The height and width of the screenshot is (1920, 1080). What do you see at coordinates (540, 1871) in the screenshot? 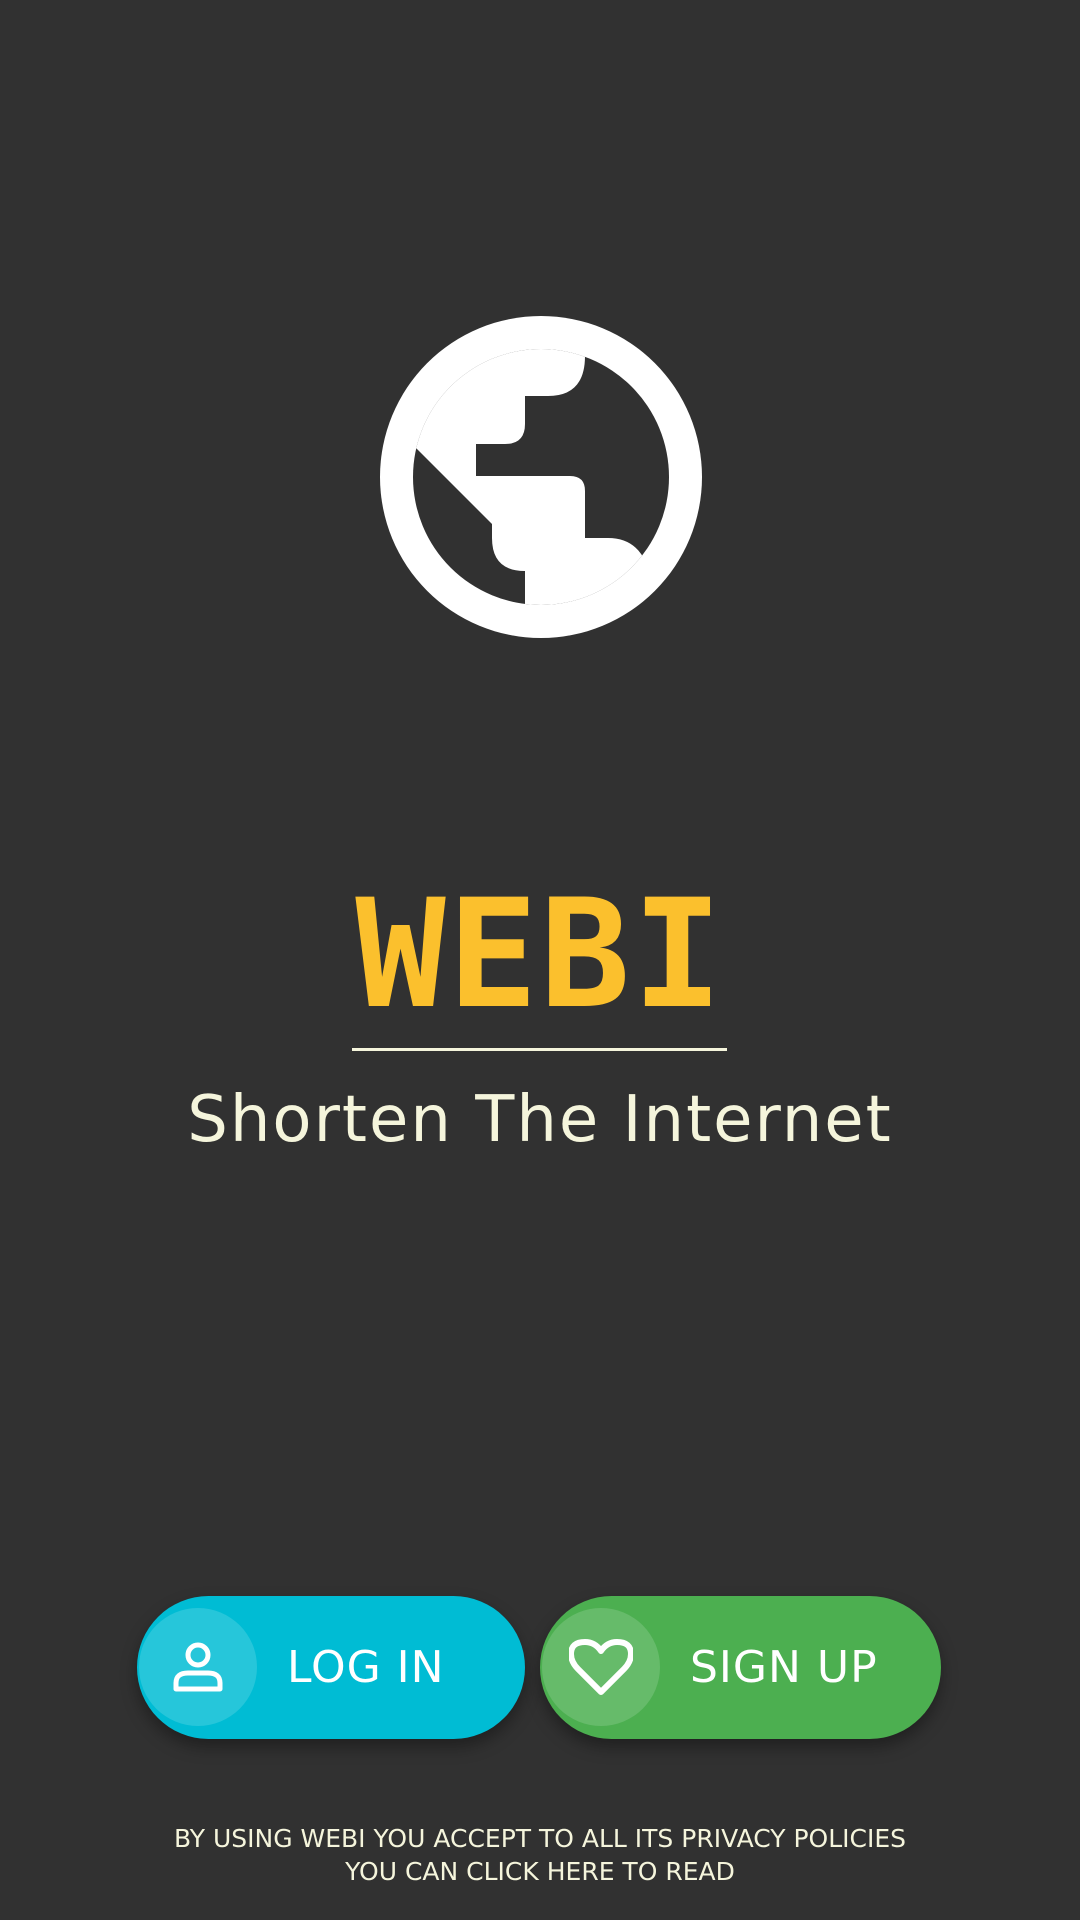
I see `privacy-link: YOU CAN CLICK HERE TO READ` at bounding box center [540, 1871].